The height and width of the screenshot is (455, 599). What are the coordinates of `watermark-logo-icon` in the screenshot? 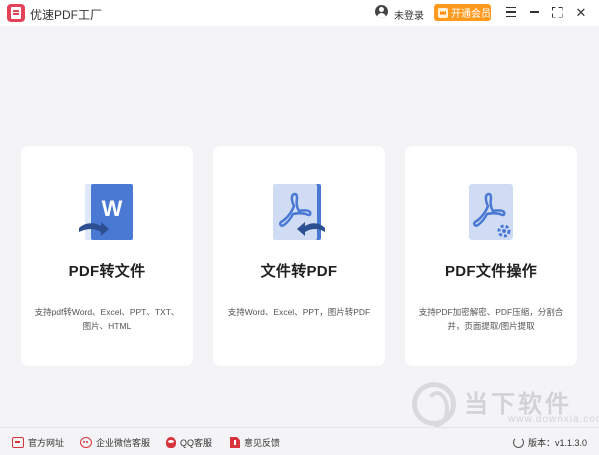 It's located at (434, 404).